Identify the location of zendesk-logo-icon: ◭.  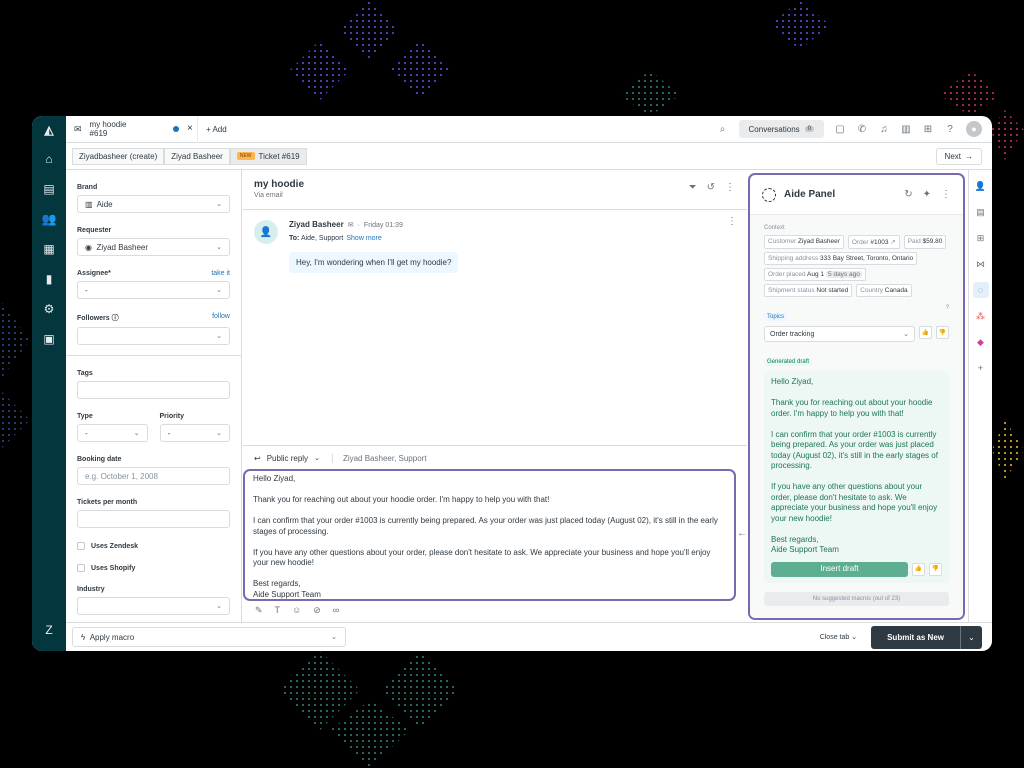
(49, 130).